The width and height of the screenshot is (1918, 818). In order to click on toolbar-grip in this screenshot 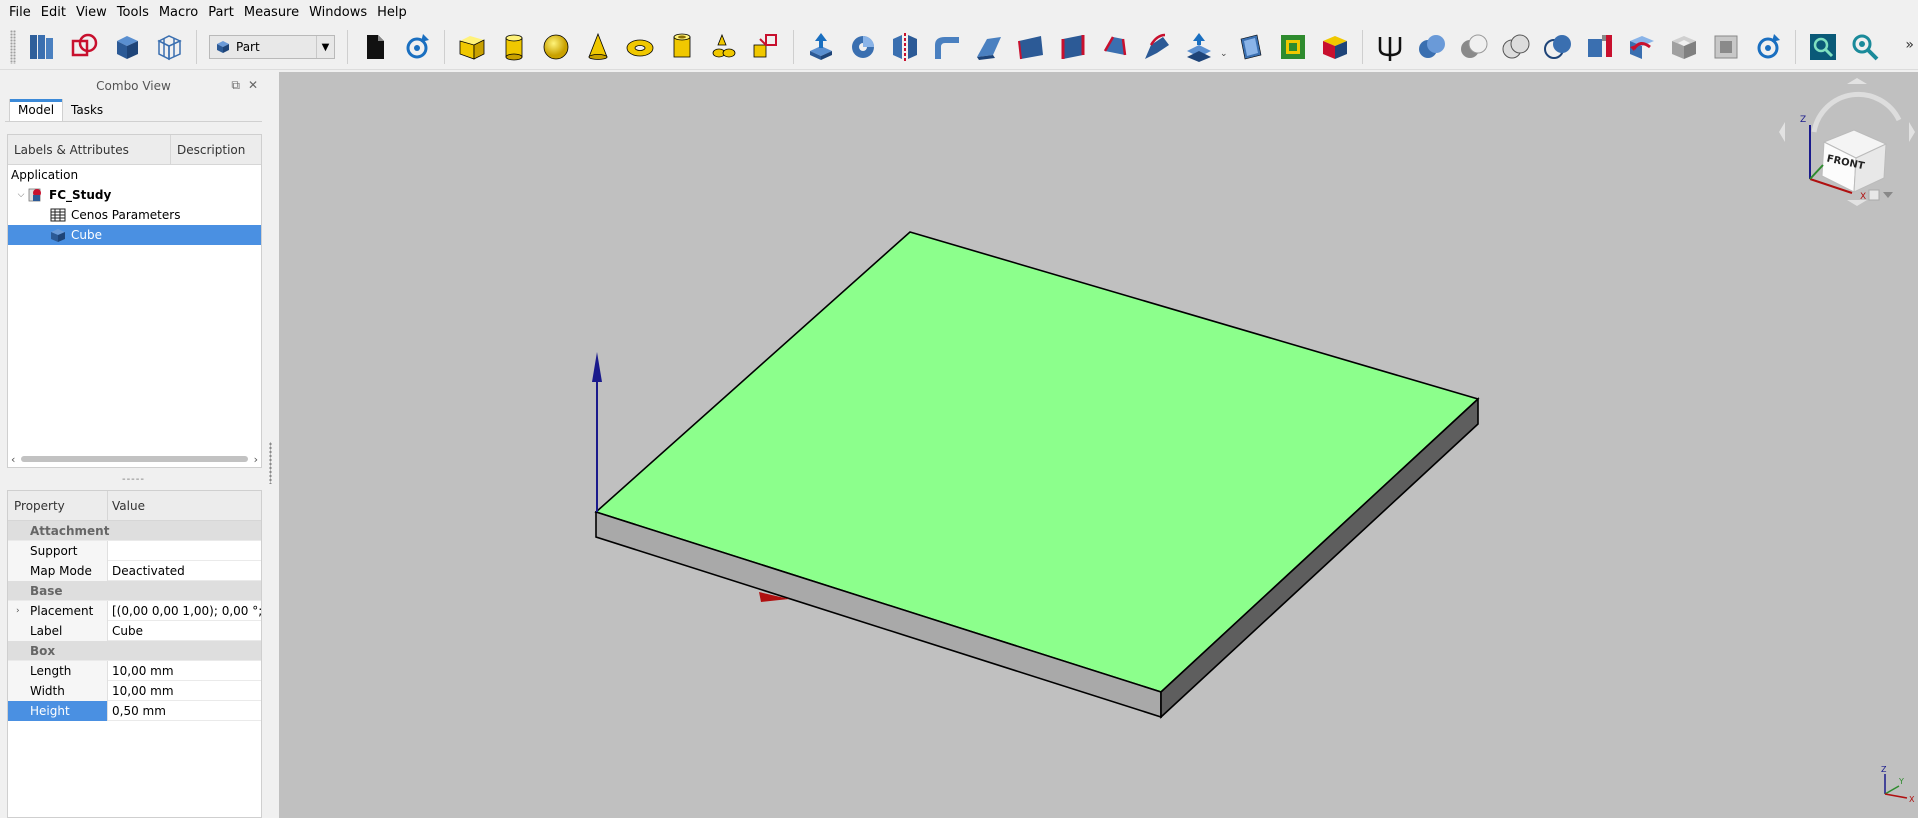, I will do `click(13, 47)`.